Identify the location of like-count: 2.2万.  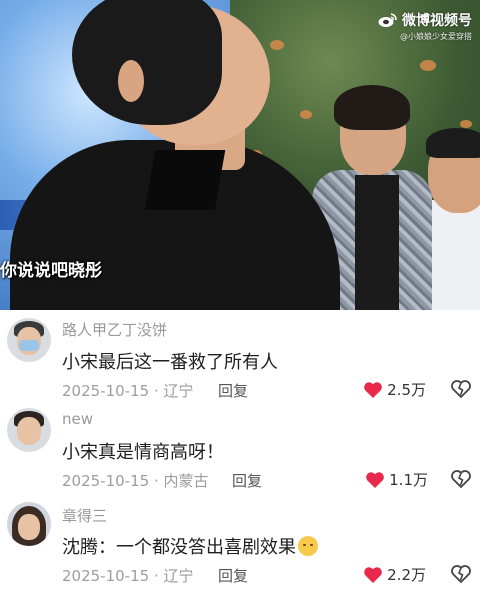
(406, 575).